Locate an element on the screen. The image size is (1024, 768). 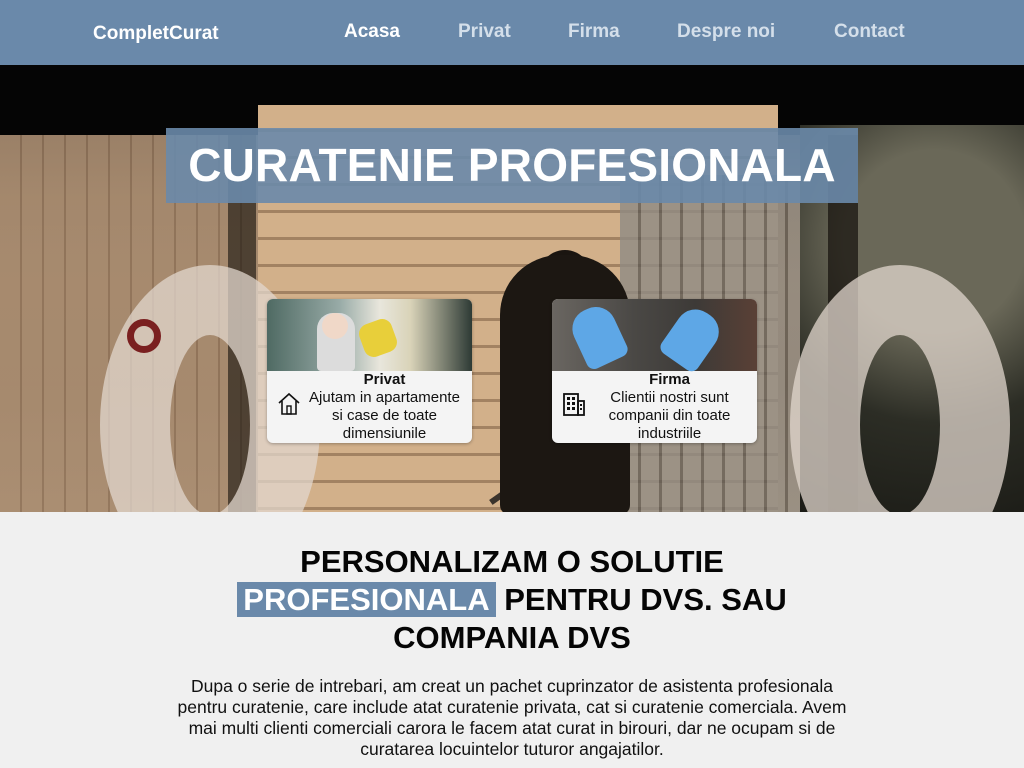
hero-title: CURATENIE PROFESIONALA is located at coordinates (512, 165).